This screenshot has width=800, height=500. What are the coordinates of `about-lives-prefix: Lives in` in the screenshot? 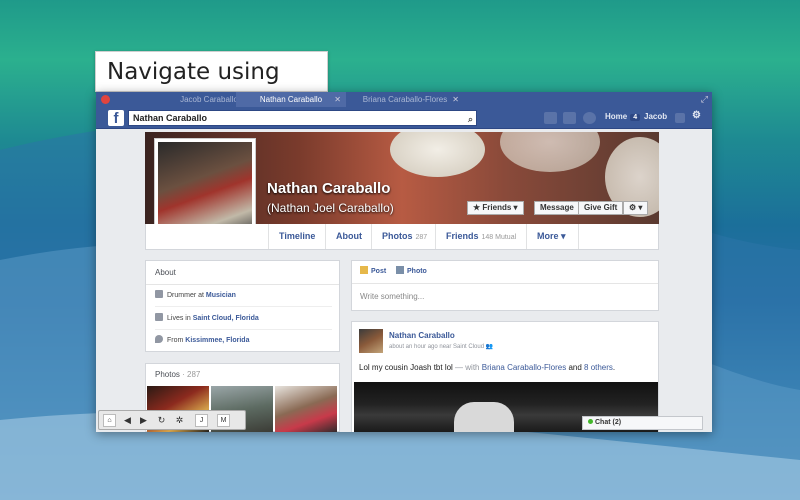 It's located at (180, 318).